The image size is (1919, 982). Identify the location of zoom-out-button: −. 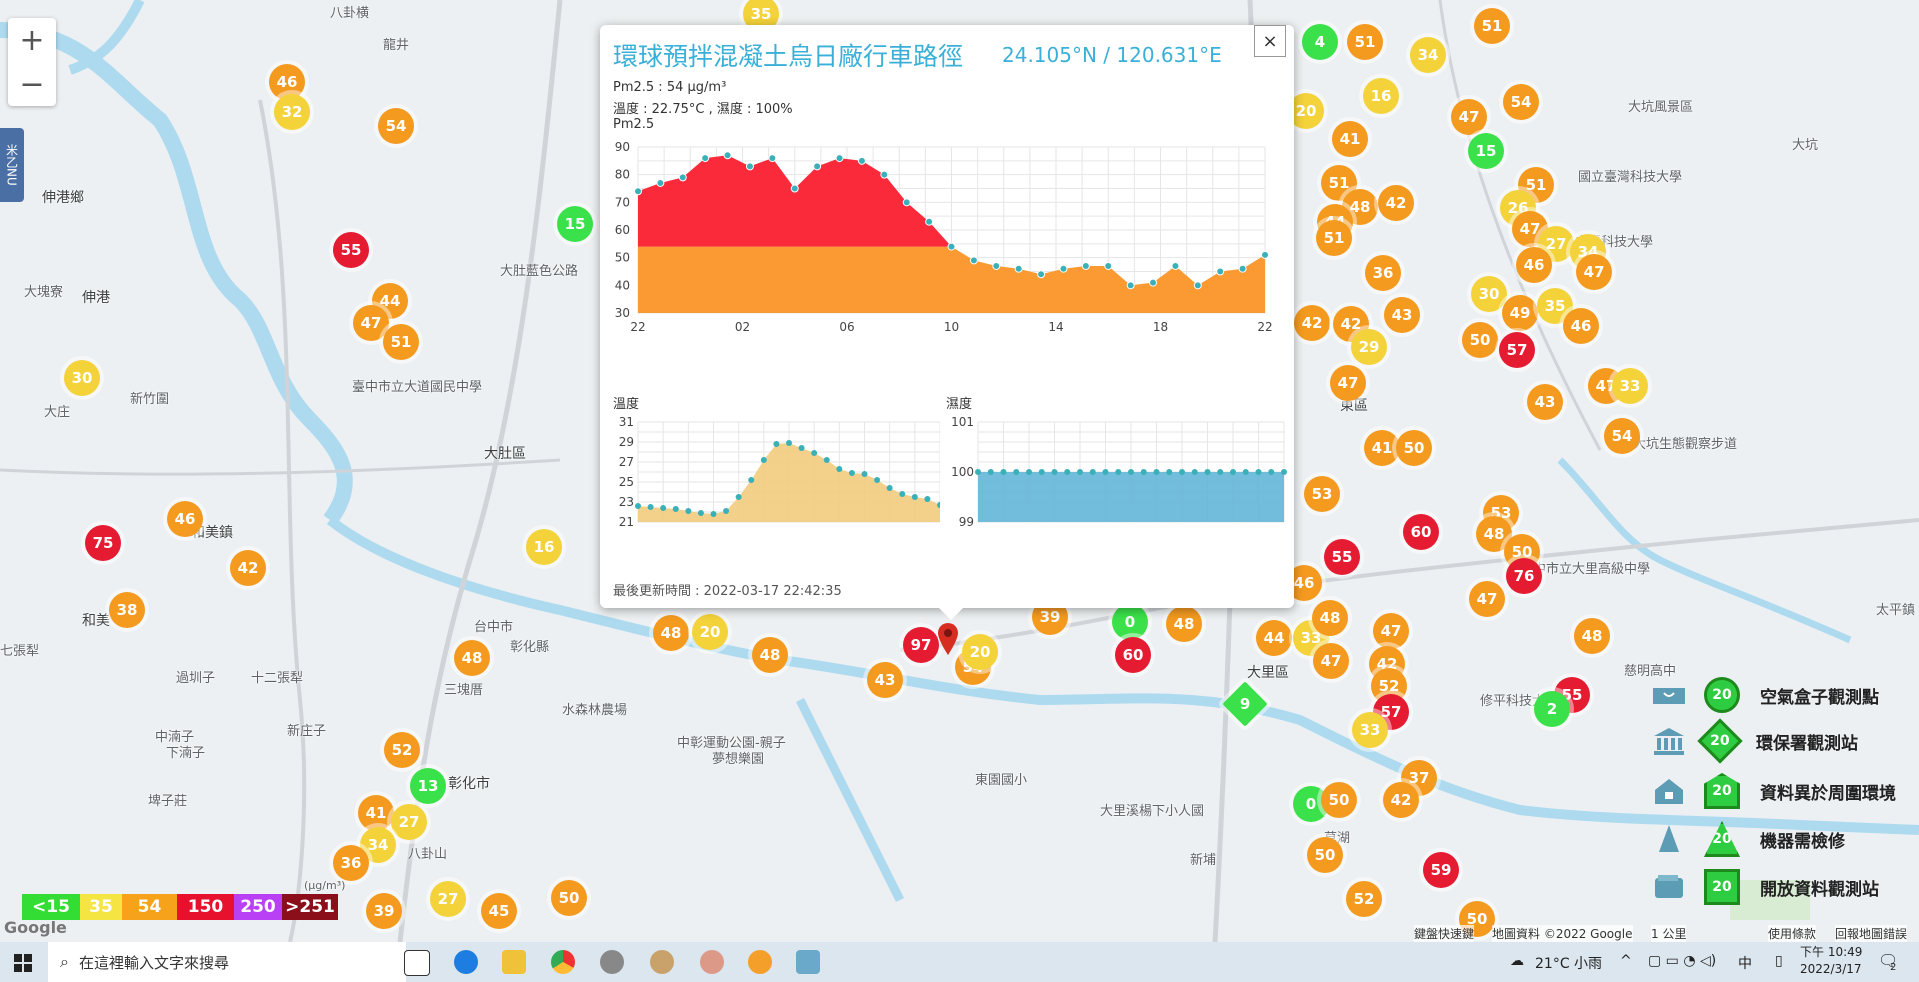
(32, 84).